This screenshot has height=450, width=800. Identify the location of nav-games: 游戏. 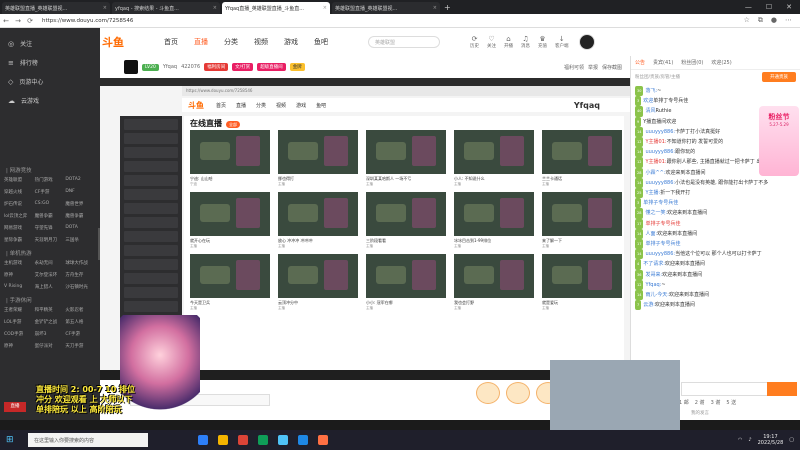
(291, 42).